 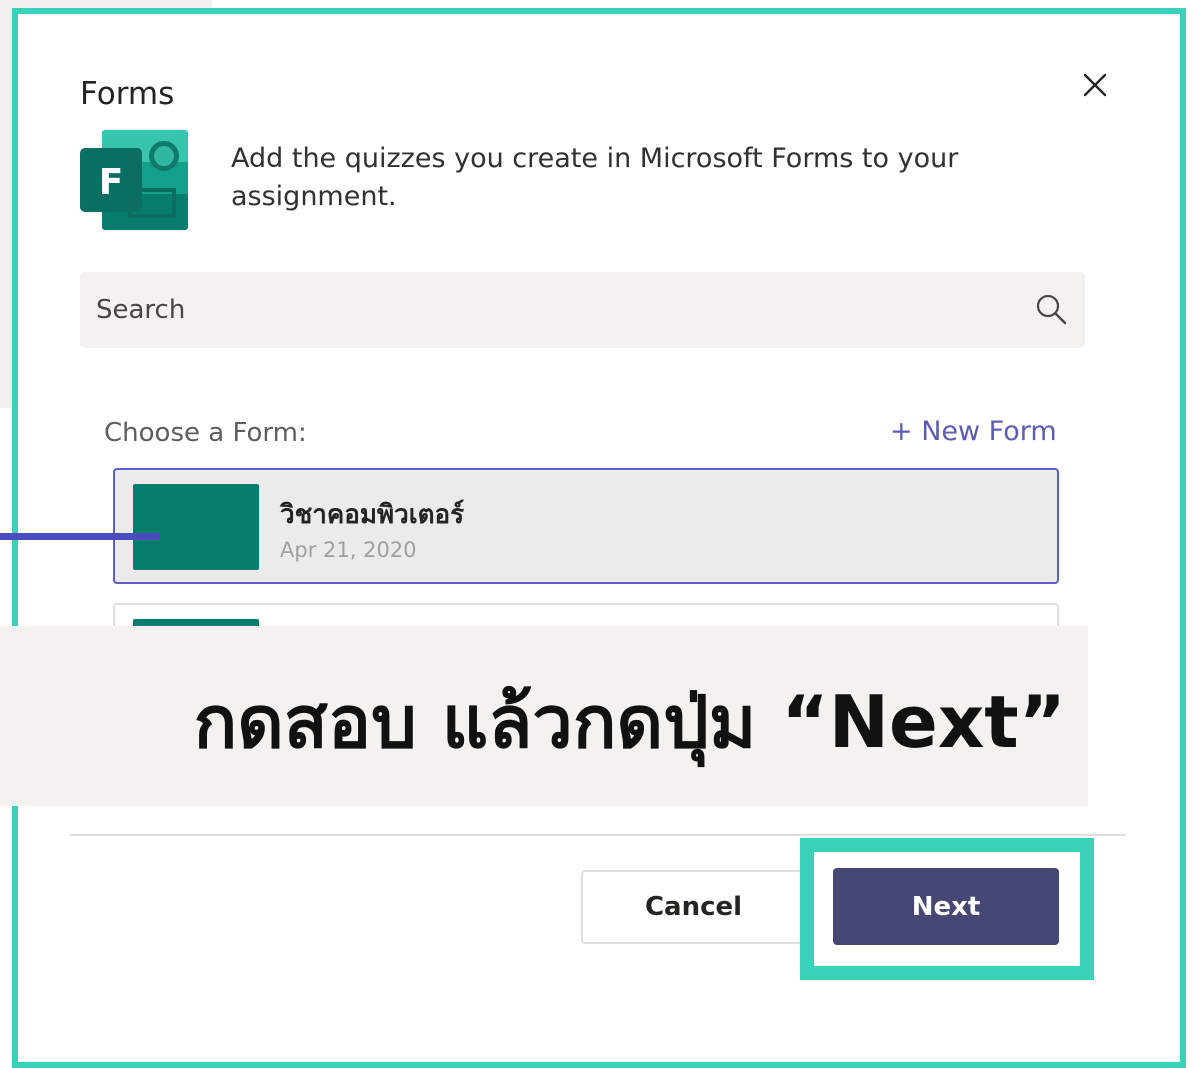 I want to click on form-thumbnail, so click(x=196, y=527).